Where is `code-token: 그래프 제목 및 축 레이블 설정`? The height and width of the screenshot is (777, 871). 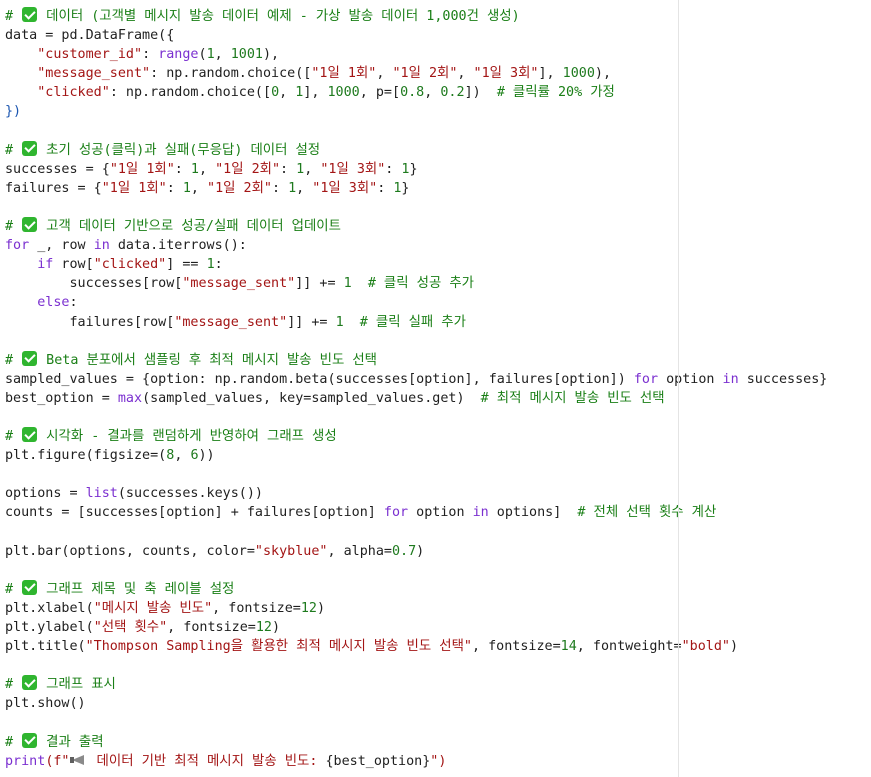 code-token: 그래프 제목 및 축 레이블 설정 is located at coordinates (136, 589).